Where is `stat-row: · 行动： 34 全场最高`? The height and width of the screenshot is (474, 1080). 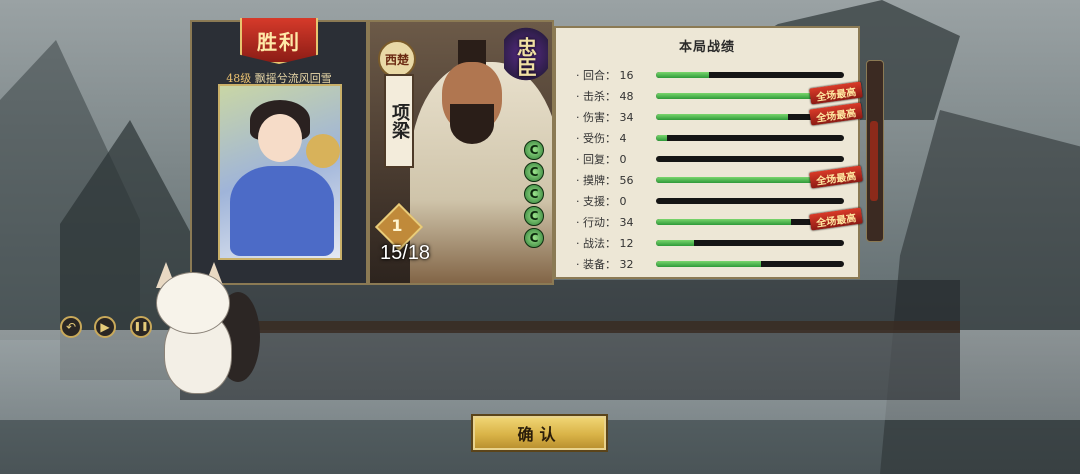
stat-row: · 行动： 34 全场最高 is located at coordinates (719, 219).